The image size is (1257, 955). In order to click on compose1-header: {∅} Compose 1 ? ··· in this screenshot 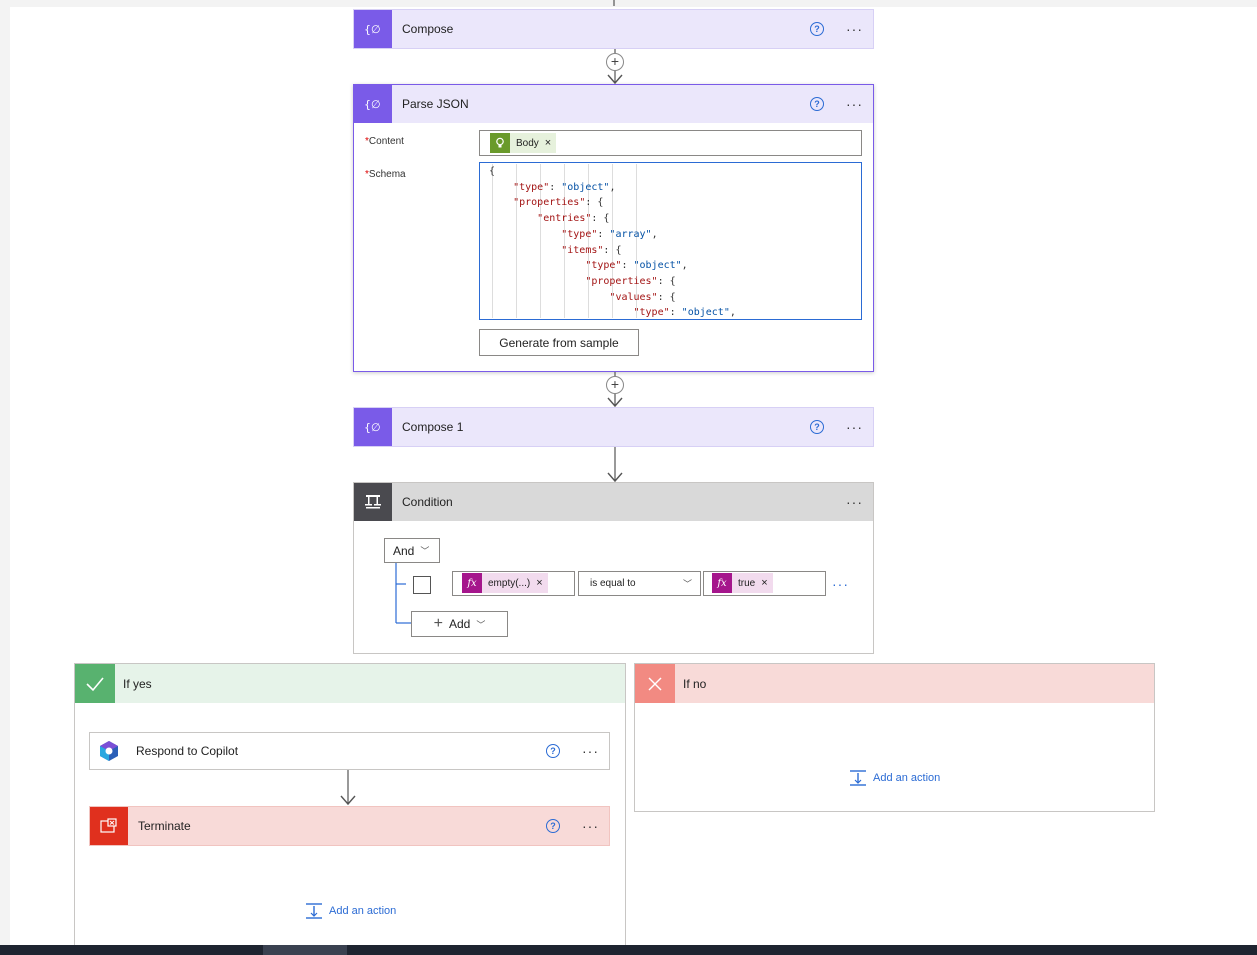, I will do `click(613, 427)`.